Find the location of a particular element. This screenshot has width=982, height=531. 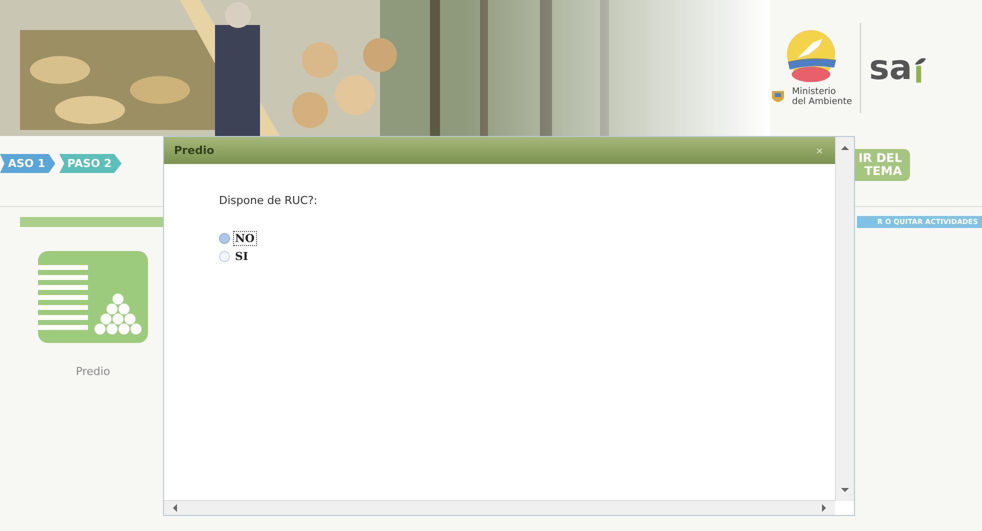

close-button: × is located at coordinates (819, 151).